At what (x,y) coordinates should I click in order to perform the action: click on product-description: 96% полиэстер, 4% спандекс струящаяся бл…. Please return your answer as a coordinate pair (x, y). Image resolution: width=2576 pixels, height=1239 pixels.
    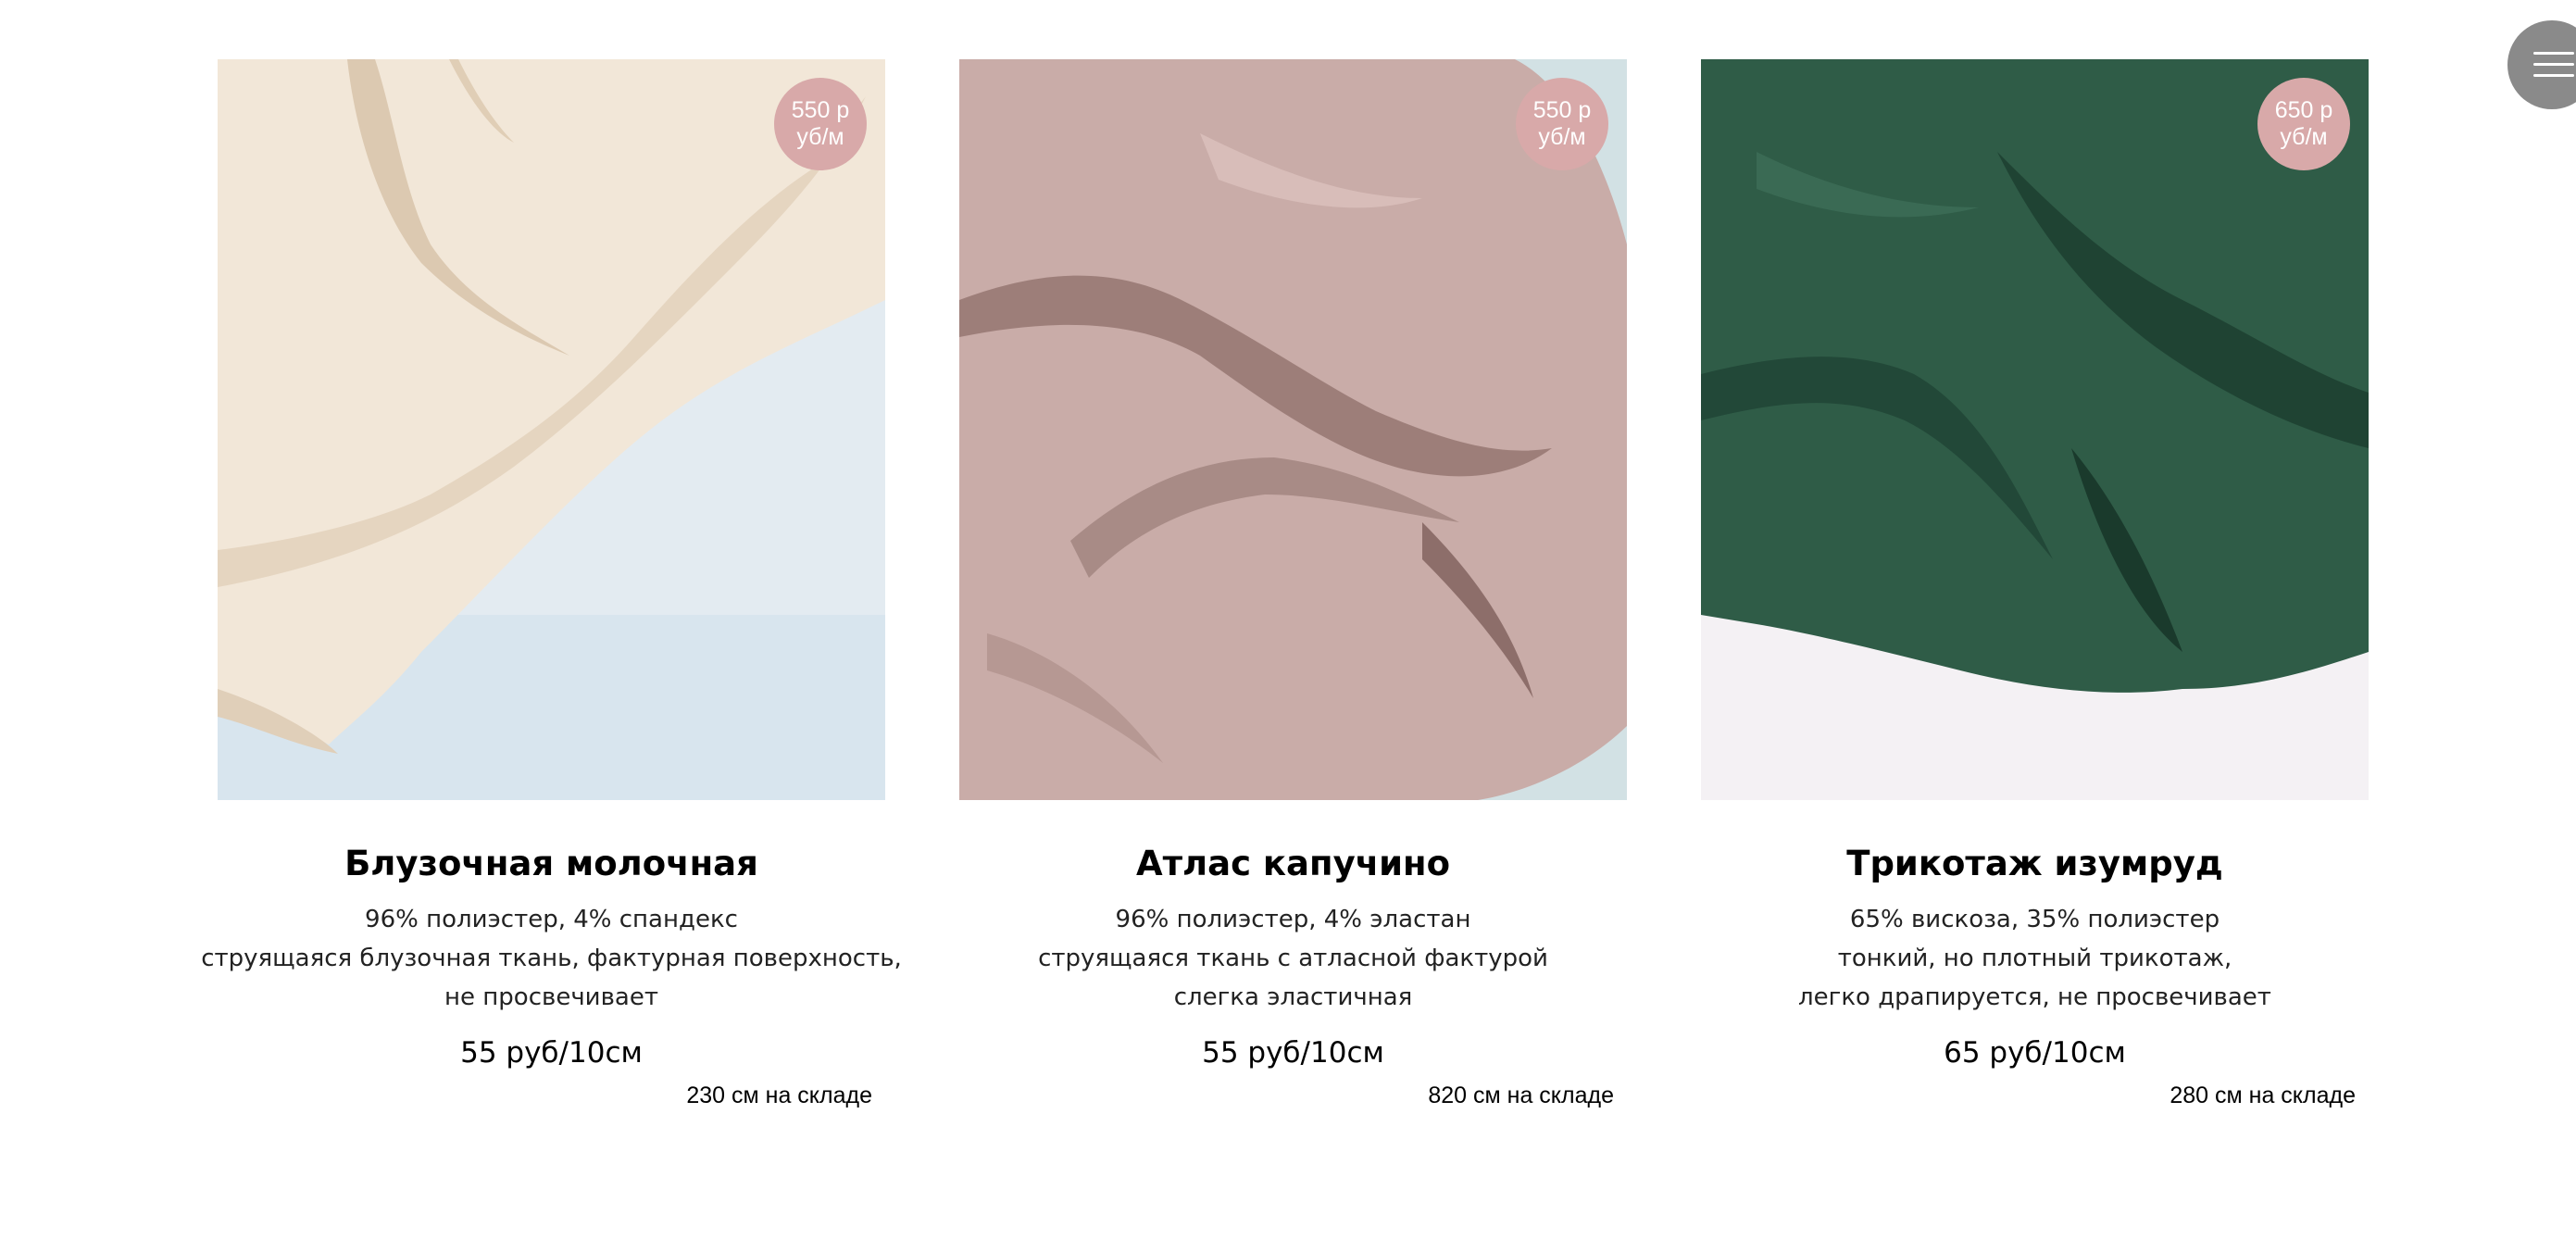
    Looking at the image, I should click on (552, 958).